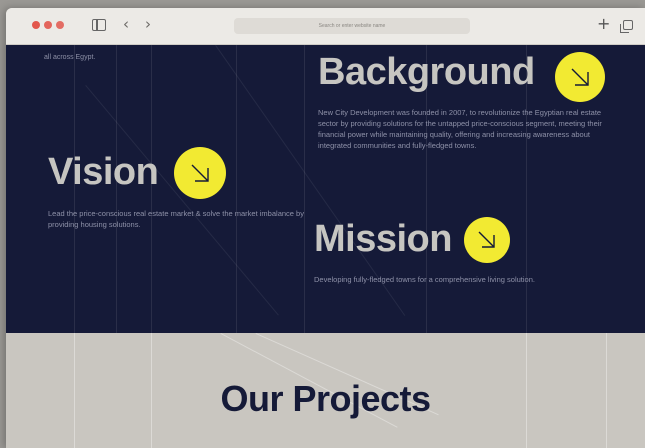  What do you see at coordinates (325, 398) in the screenshot?
I see `projects-heading: Our Projects` at bounding box center [325, 398].